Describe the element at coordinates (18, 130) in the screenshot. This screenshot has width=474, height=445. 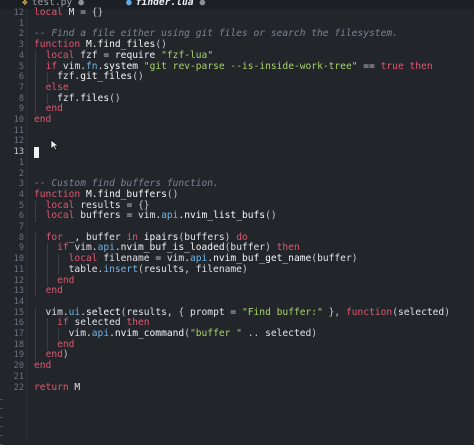
I see `line-number: 11` at that location.